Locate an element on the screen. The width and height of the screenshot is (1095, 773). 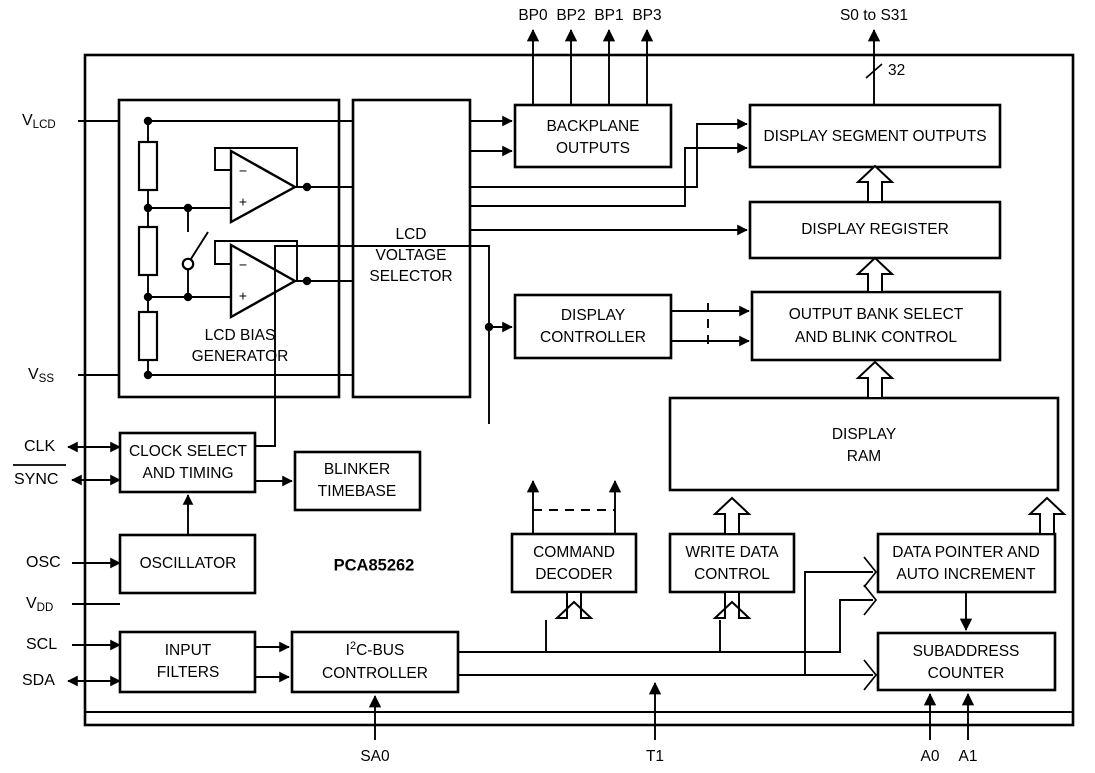
block-label-data-pointer-line2: AUTO INCREMENT is located at coordinates (966, 574).